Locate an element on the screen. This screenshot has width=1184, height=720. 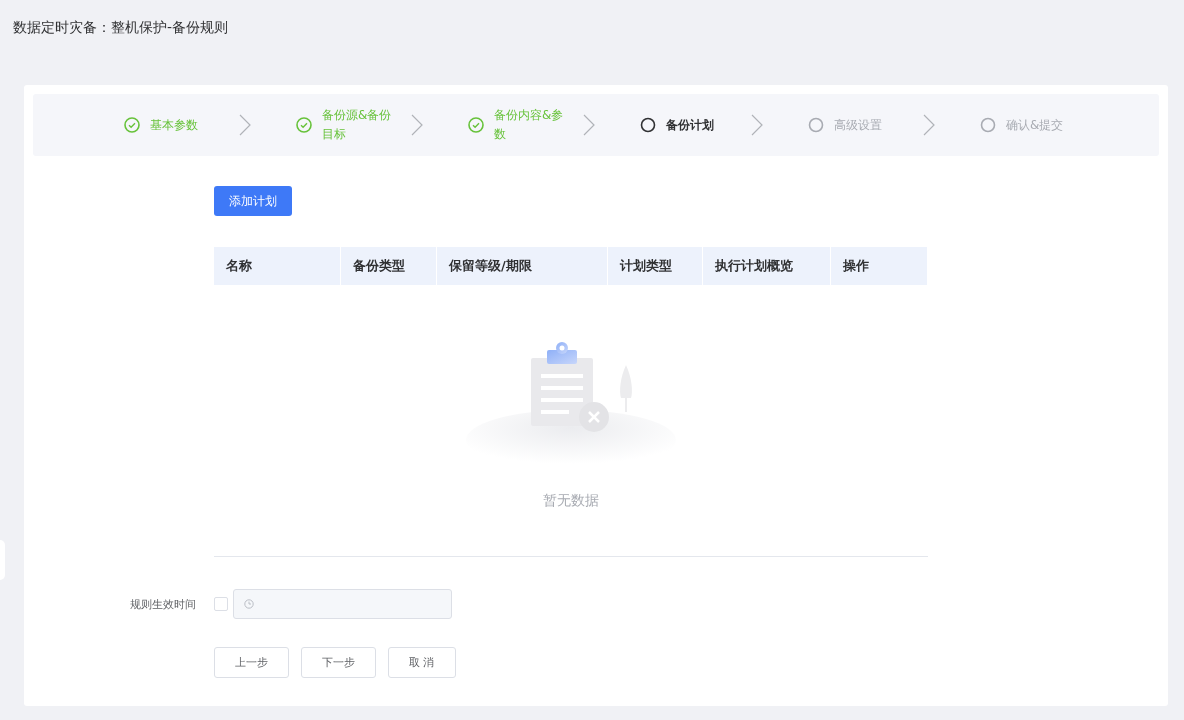
column-header: 计划类型 is located at coordinates (655, 266).